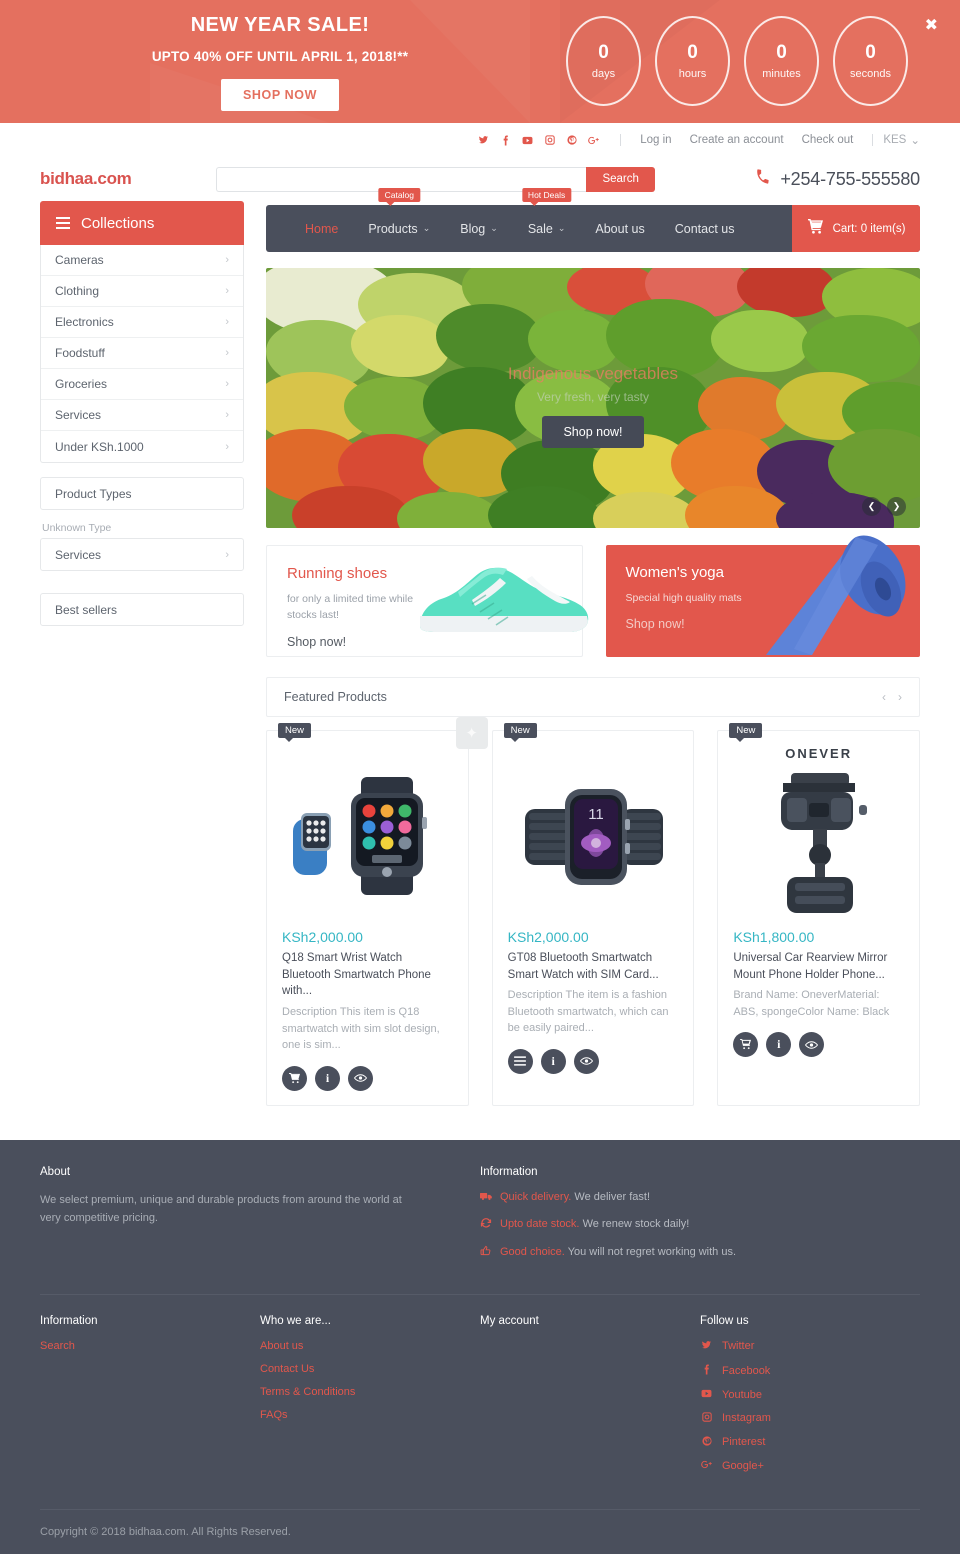  I want to click on nav-item-contact-us: Contact us, so click(705, 228).